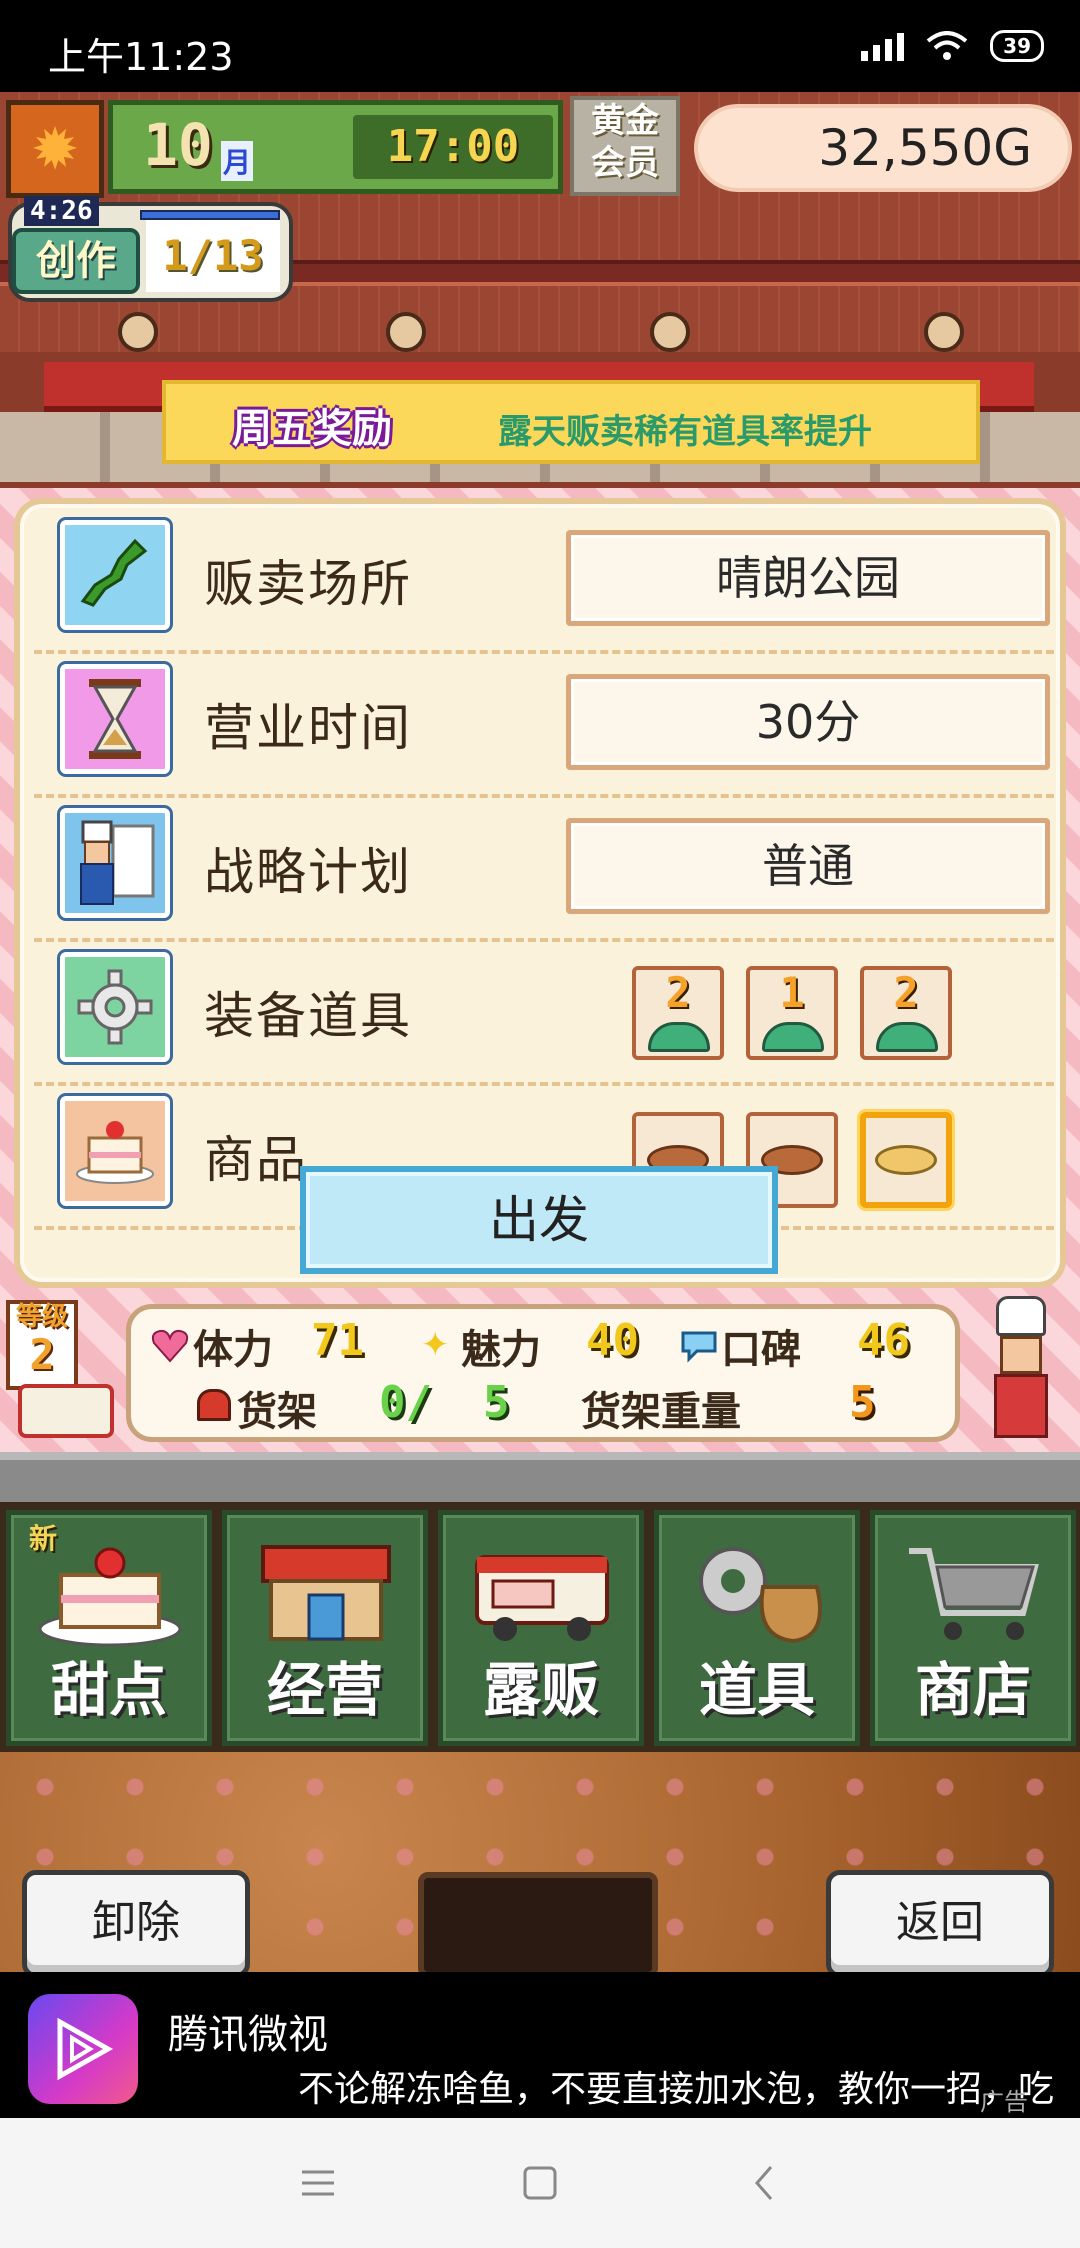 This screenshot has height=2248, width=1080. I want to click on level-value: 2, so click(42, 1354).